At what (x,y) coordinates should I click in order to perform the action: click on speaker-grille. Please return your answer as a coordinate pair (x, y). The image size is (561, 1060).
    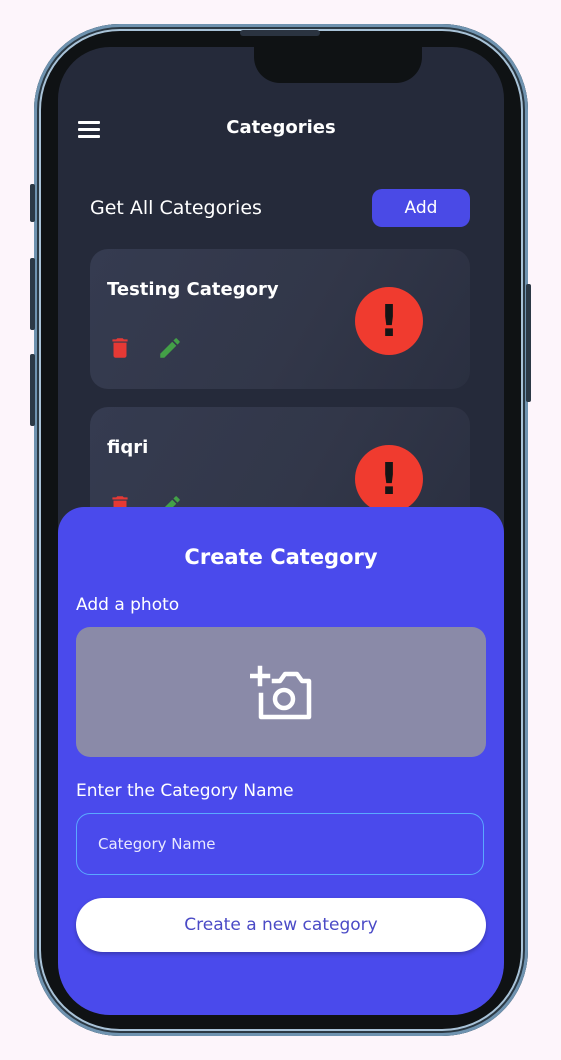
    Looking at the image, I should click on (280, 33).